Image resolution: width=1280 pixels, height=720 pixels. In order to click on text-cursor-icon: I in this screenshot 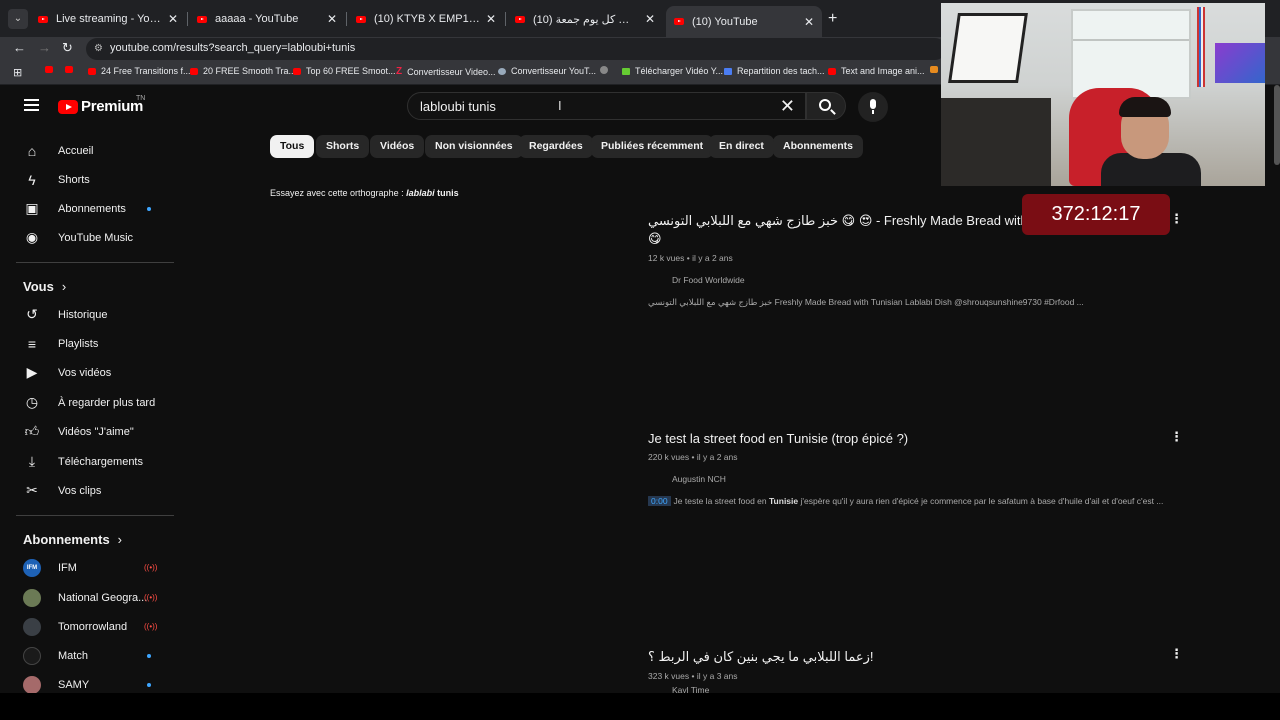, I will do `click(560, 105)`.